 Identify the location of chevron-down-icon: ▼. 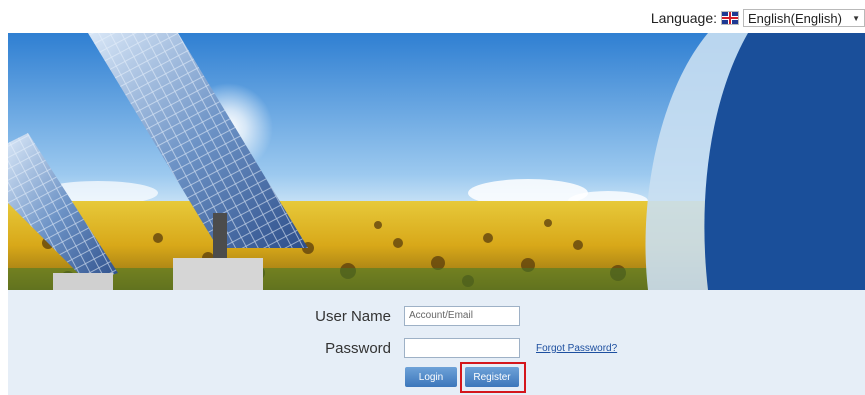
(856, 18).